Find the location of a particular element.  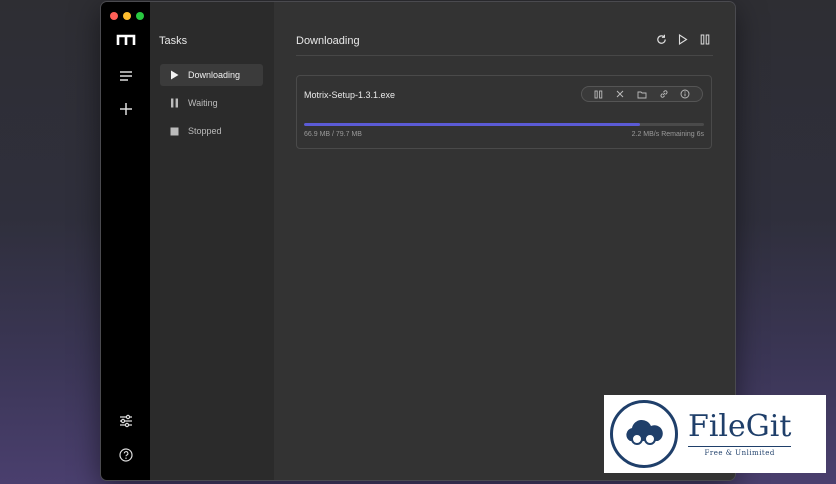

aside-bar is located at coordinates (125, 241).